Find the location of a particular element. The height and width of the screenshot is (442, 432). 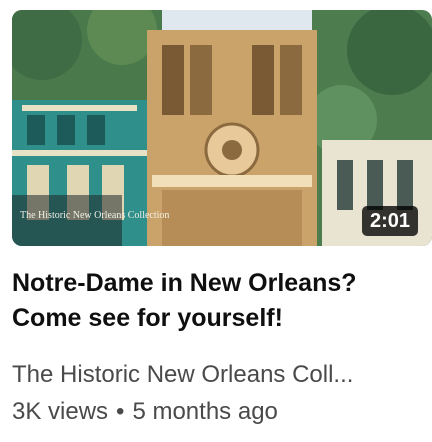

channel-logo-text: The Historic New Orleans Collection is located at coordinates (94, 215).